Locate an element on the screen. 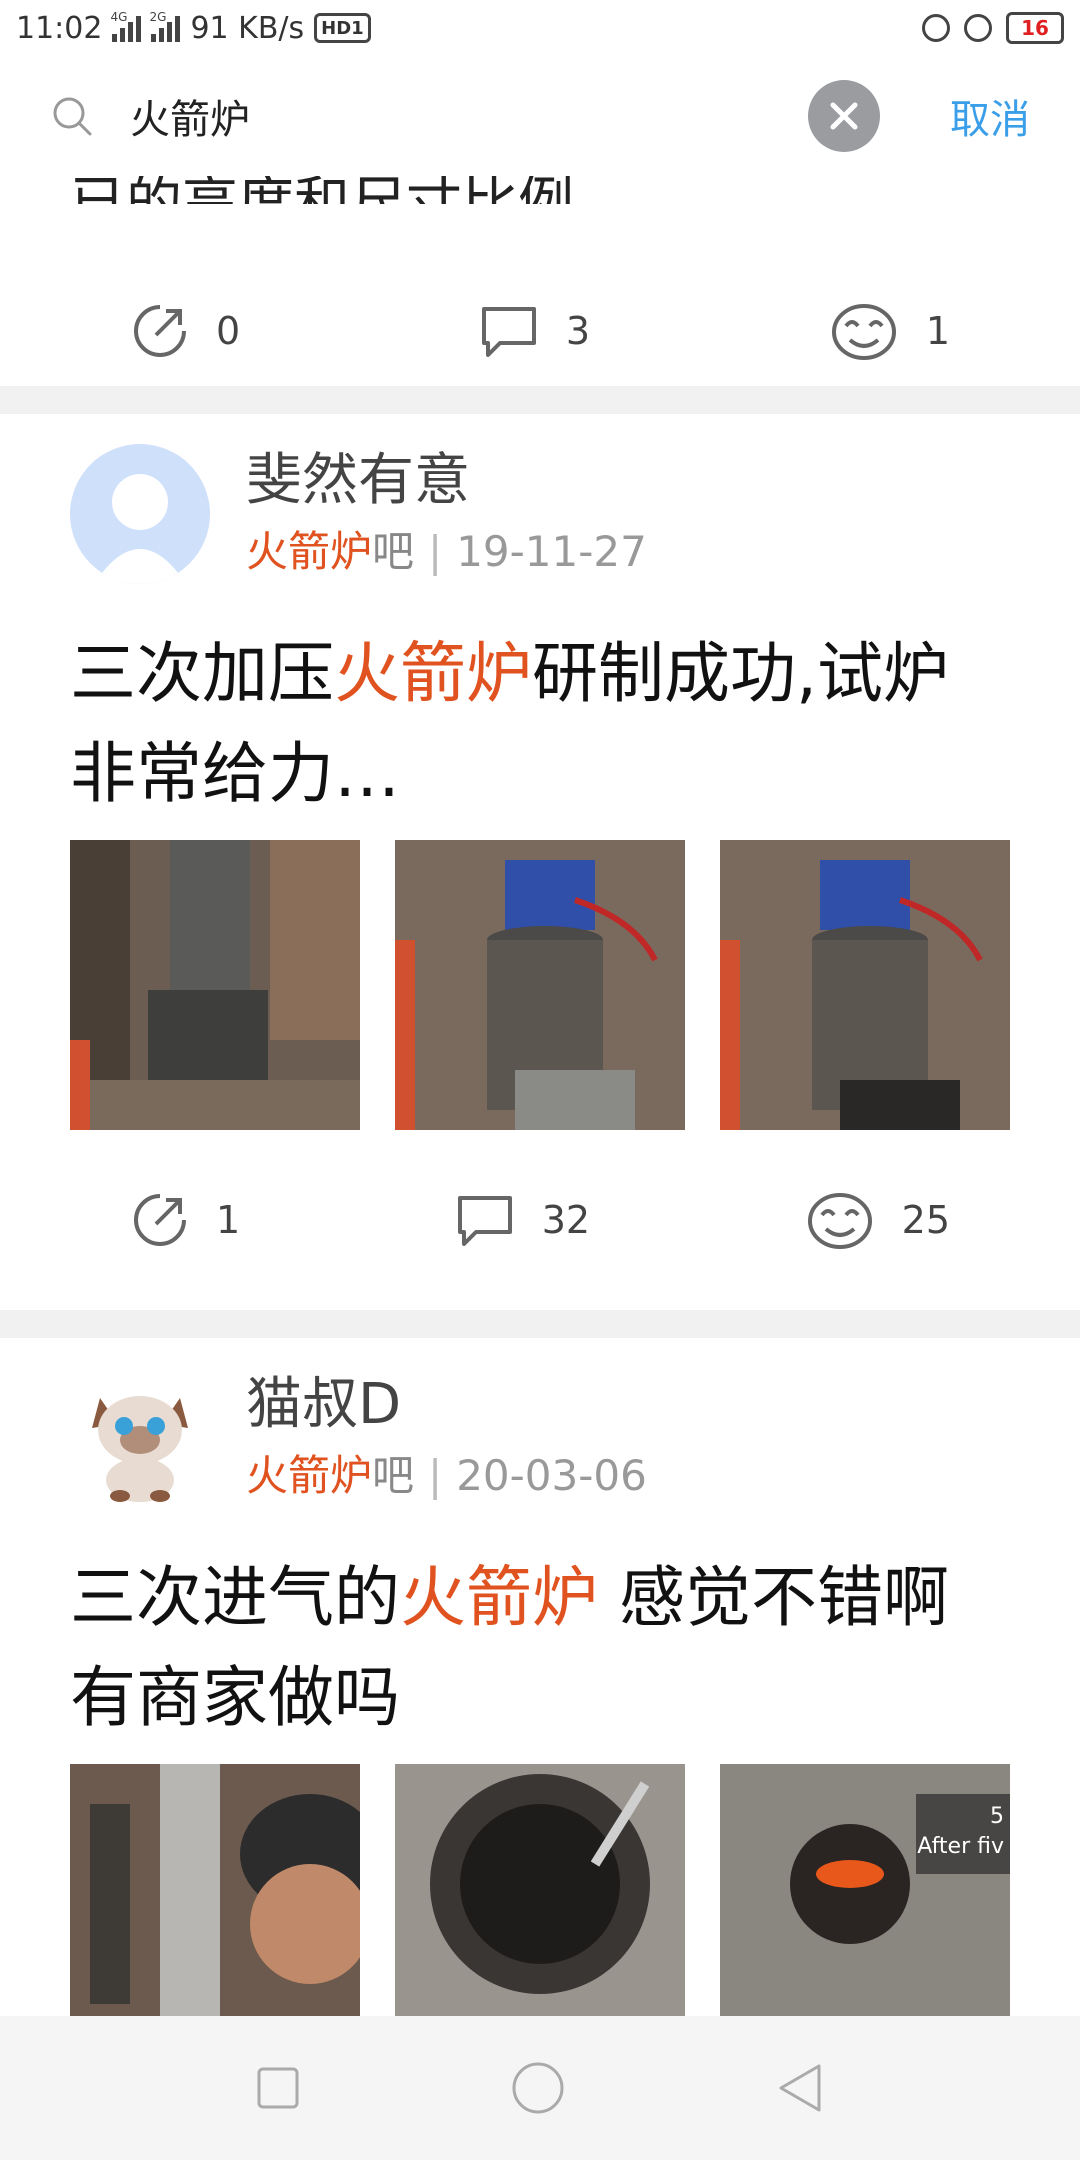  video-overlay: 5 After fiv is located at coordinates (960, 1831).